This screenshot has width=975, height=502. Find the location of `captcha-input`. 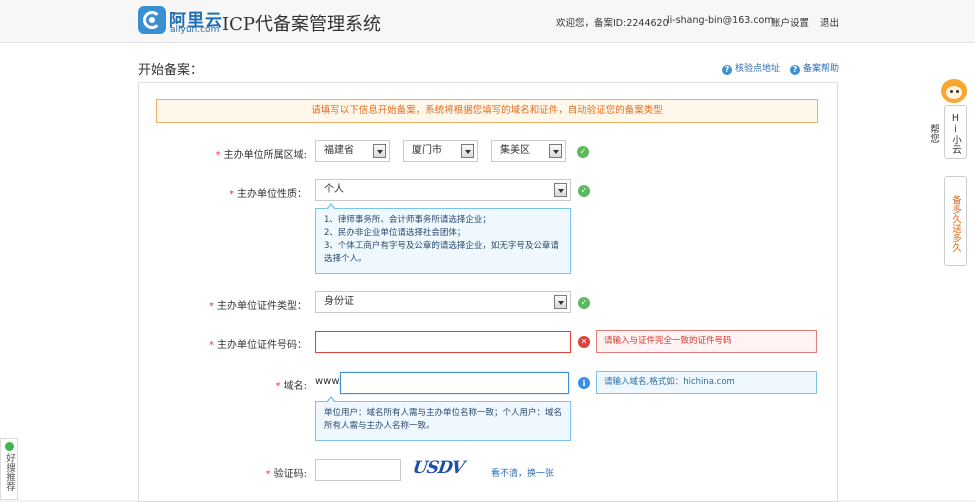

captcha-input is located at coordinates (358, 470).